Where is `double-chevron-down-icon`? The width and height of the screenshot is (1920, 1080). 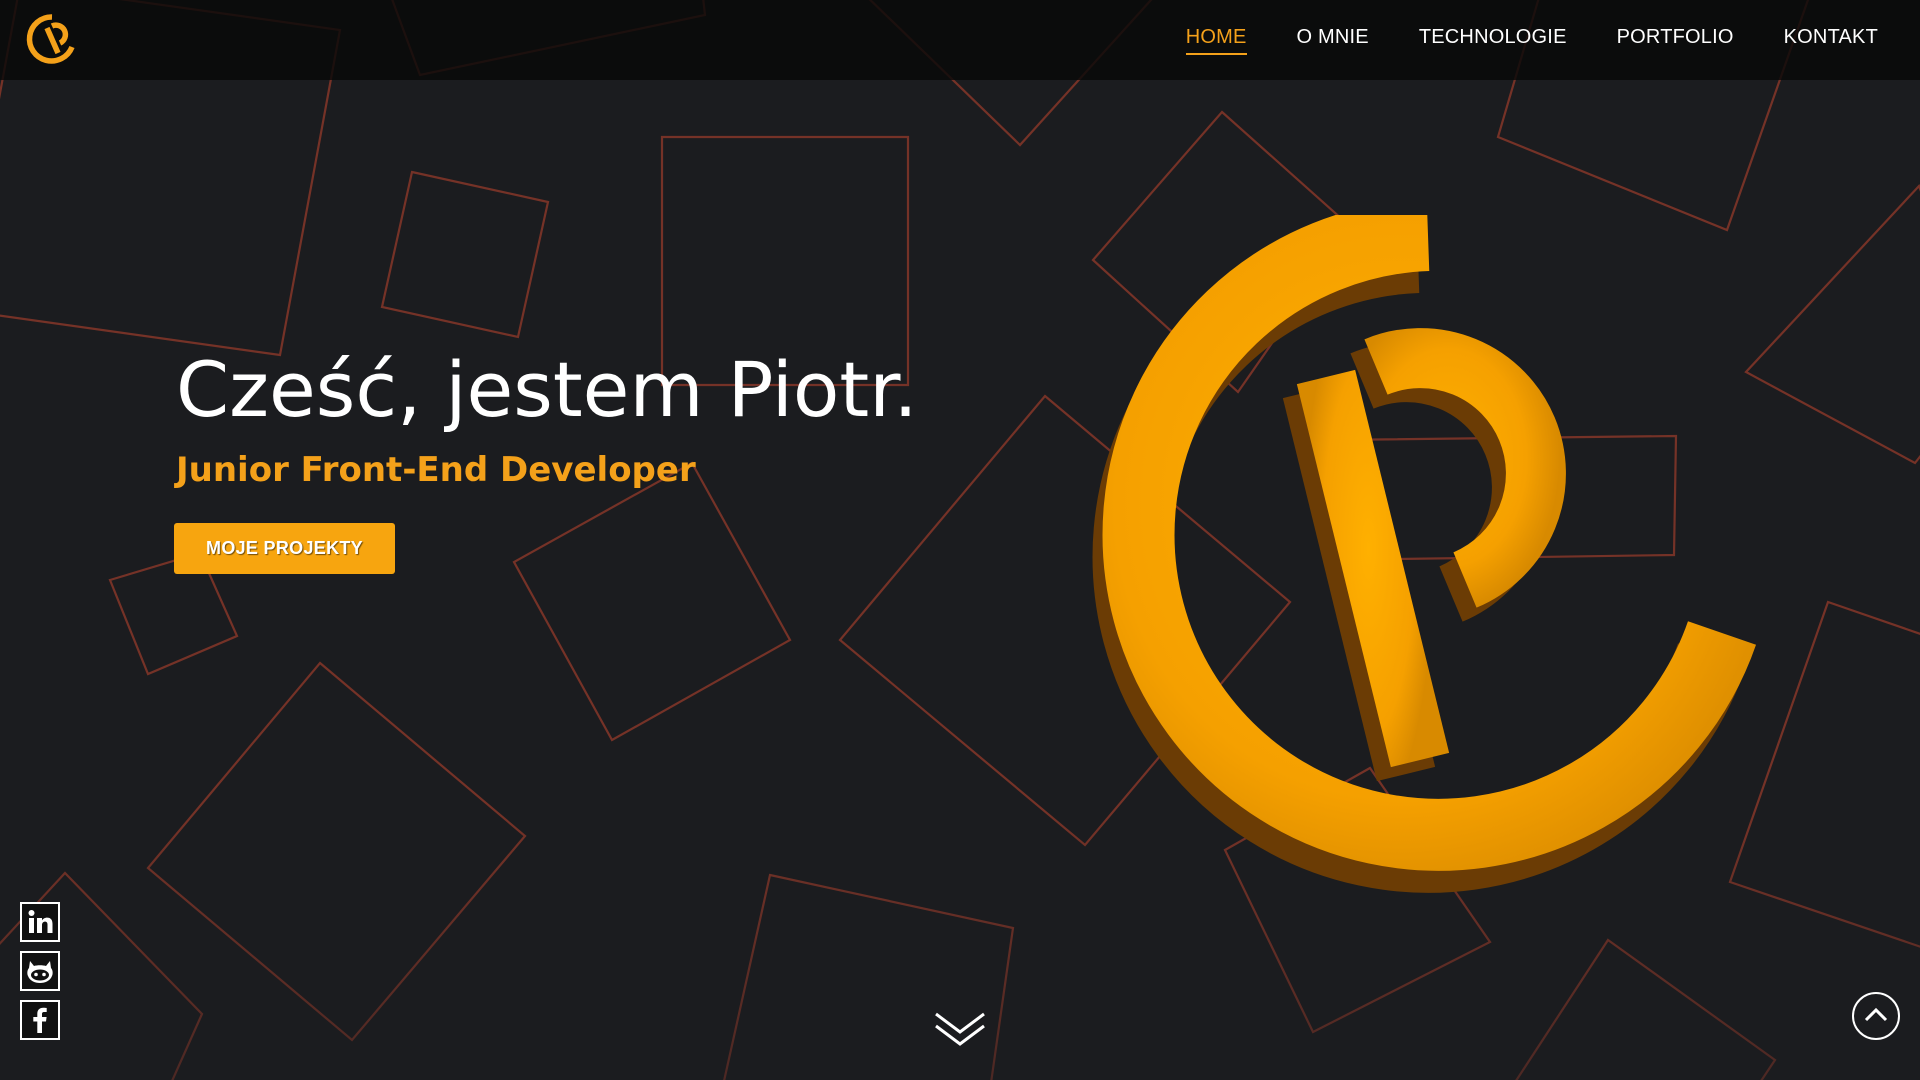 double-chevron-down-icon is located at coordinates (960, 1030).